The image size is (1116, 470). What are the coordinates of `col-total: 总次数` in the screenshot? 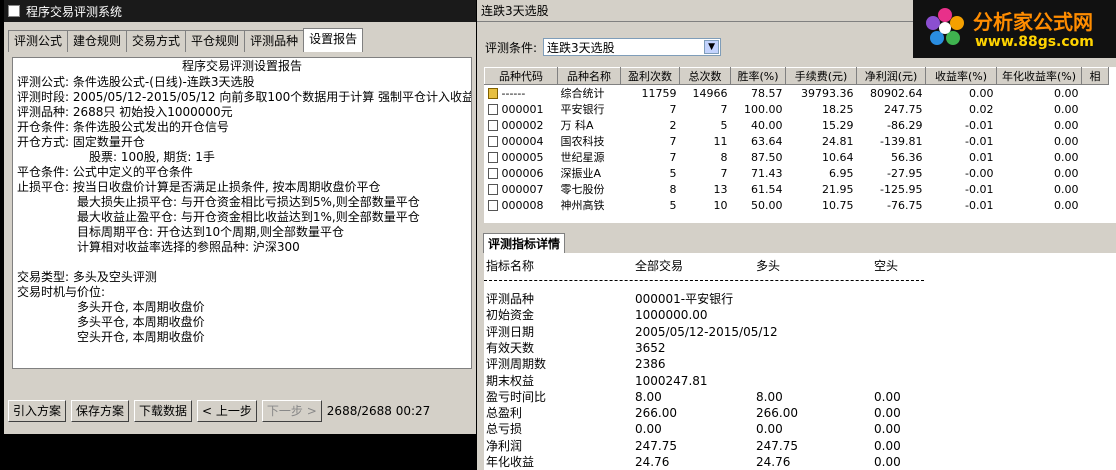 It's located at (705, 76).